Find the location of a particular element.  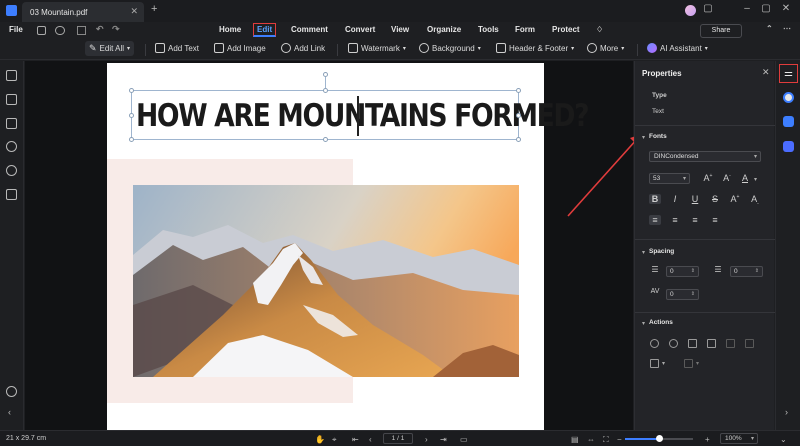

justify-button: ≡ is located at coordinates (715, 220).